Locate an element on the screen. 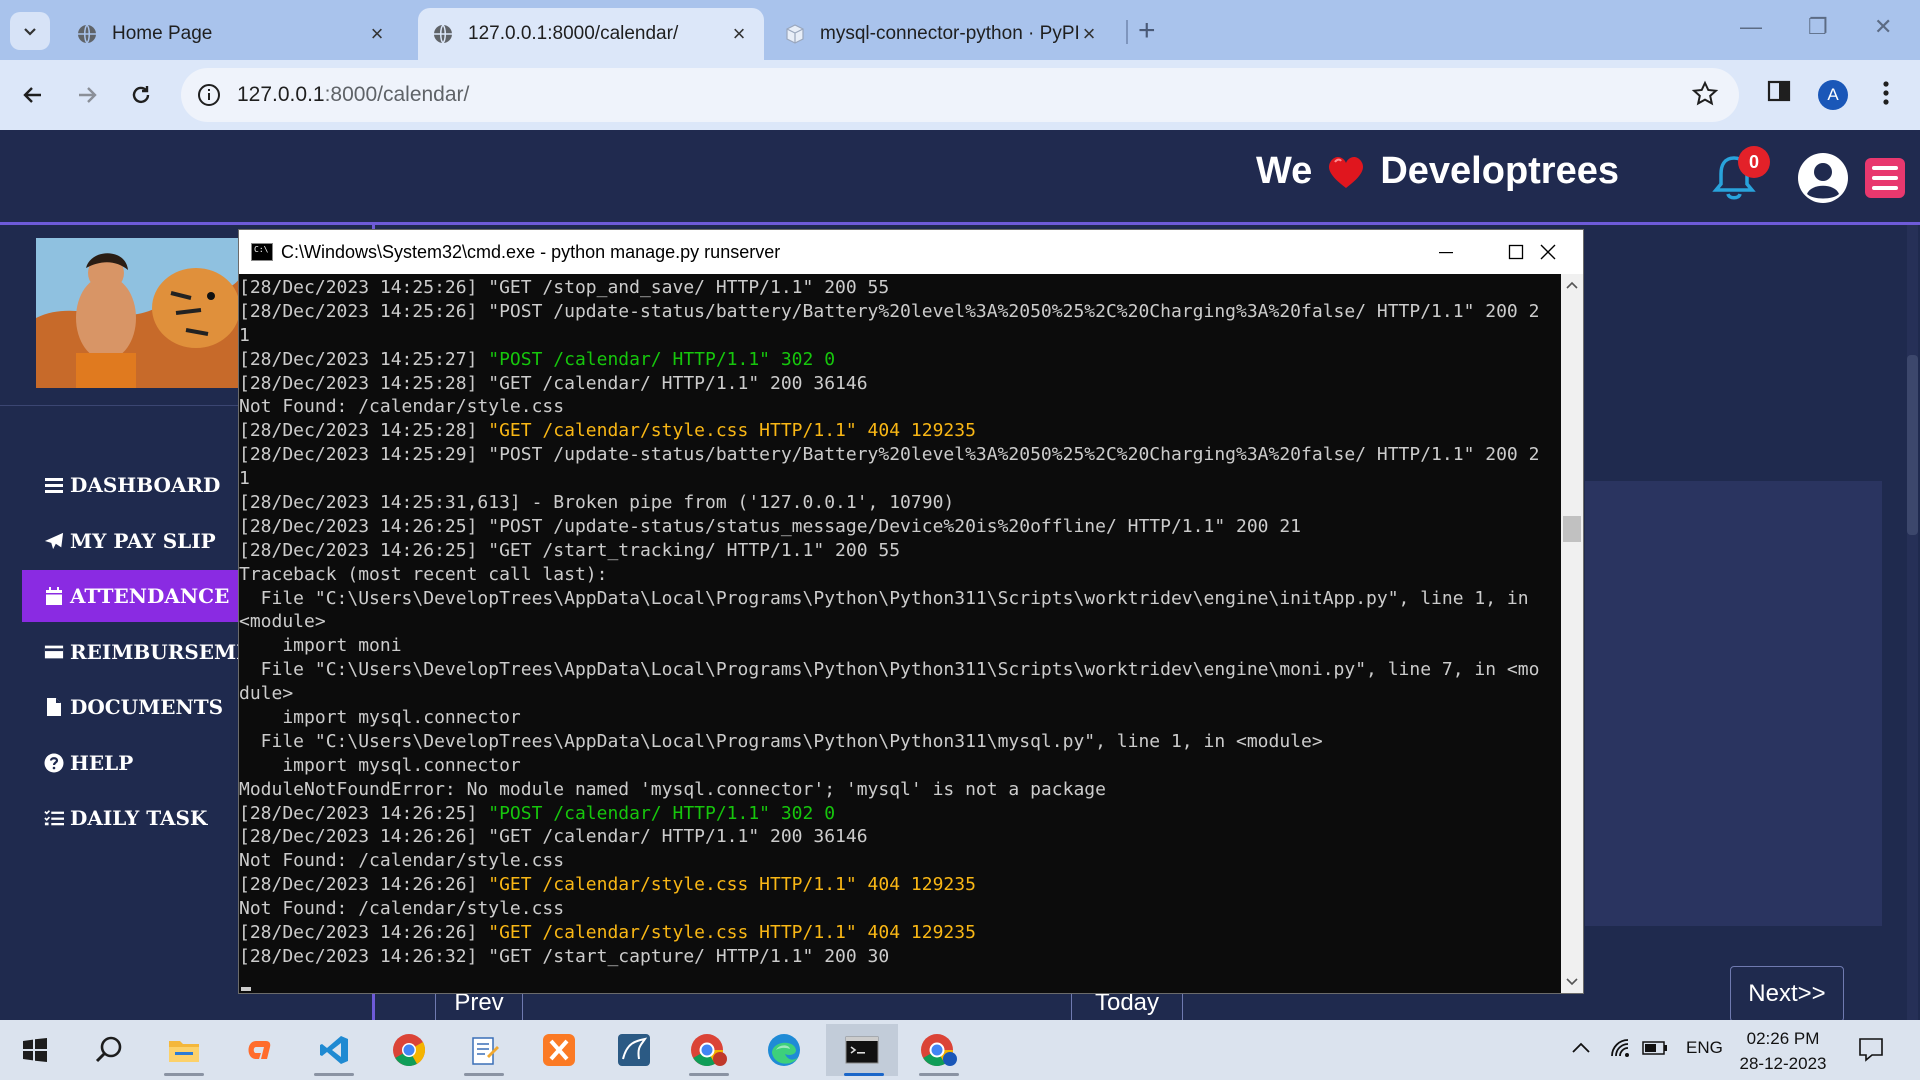  sidebar-item-dashboard: DASHBOARD is located at coordinates (131, 485).